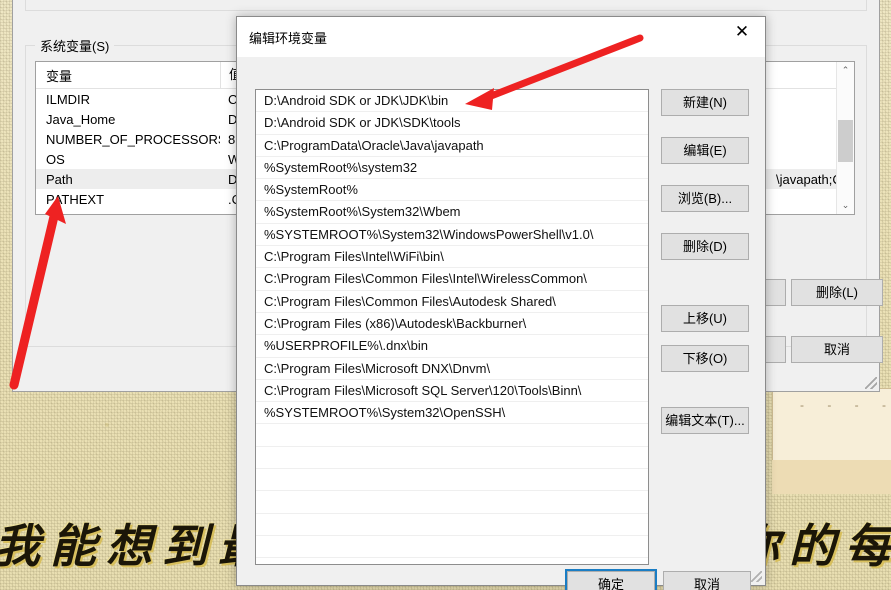  What do you see at coordinates (705, 102) in the screenshot?
I see `new-button: 新建(N)` at bounding box center [705, 102].